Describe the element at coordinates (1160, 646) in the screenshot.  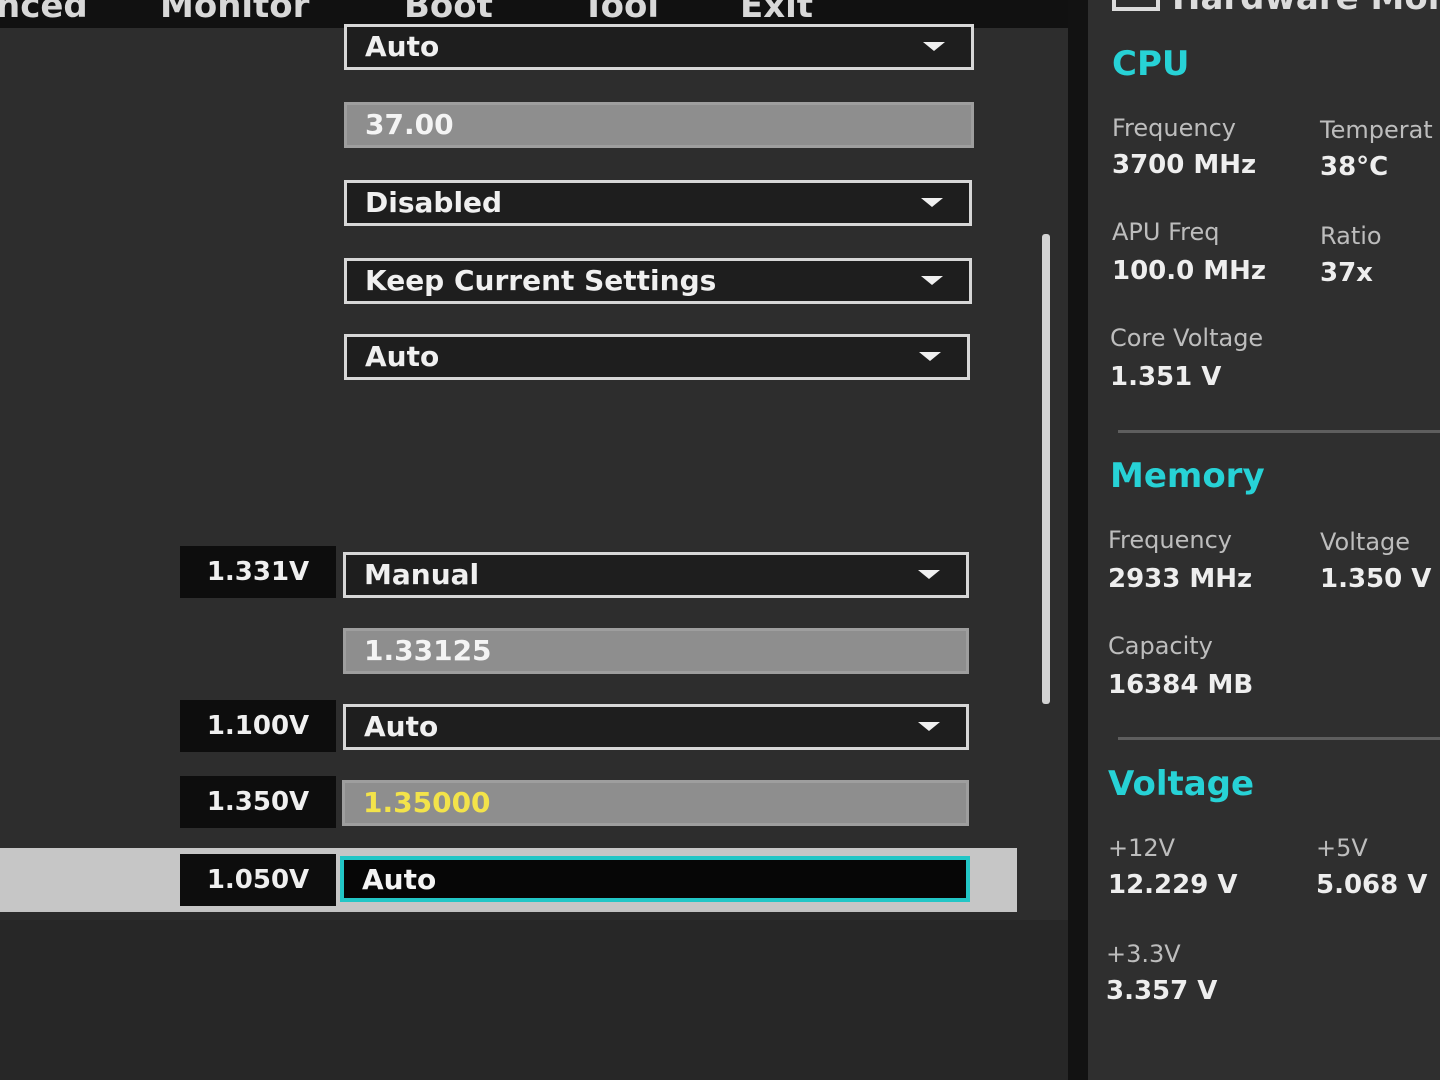
I see `memory-capacity-label: Capacity` at that location.